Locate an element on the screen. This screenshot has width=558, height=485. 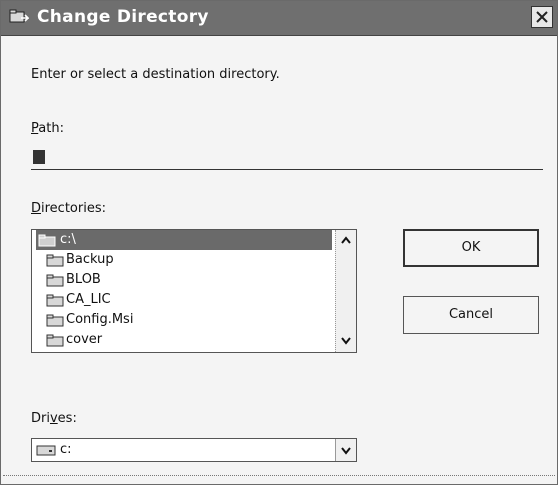
drive-icon is located at coordinates (46, 450).